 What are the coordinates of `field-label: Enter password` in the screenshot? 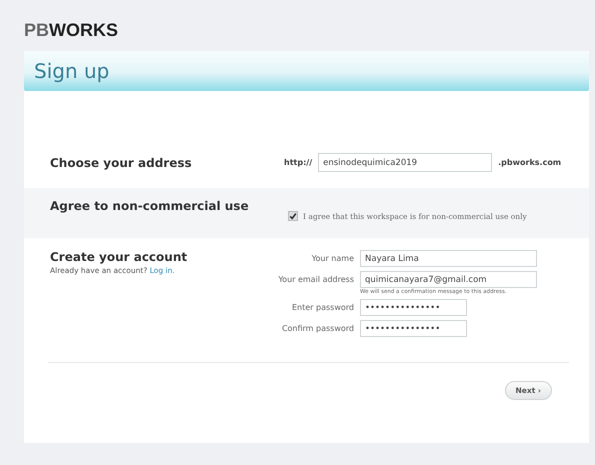 It's located at (322, 308).